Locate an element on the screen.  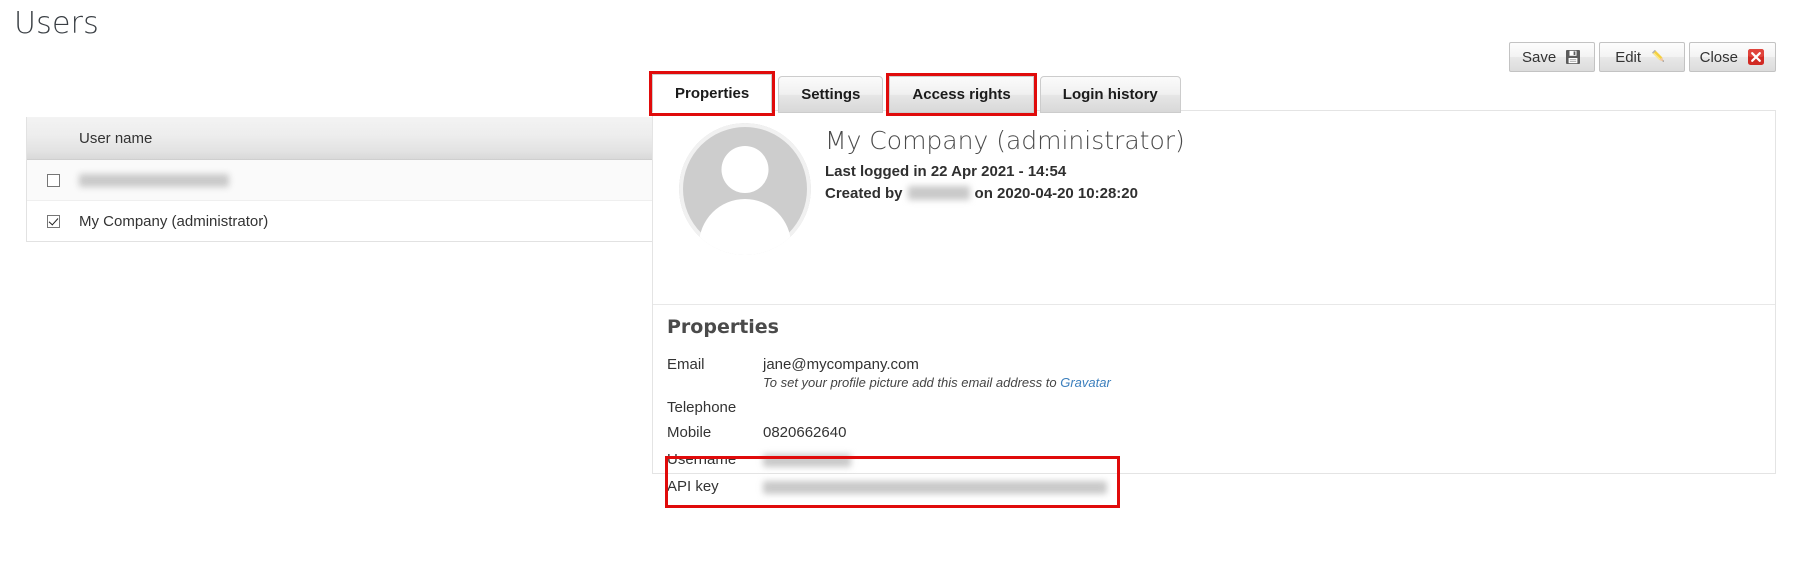
save-button: Save is located at coordinates (1551, 57).